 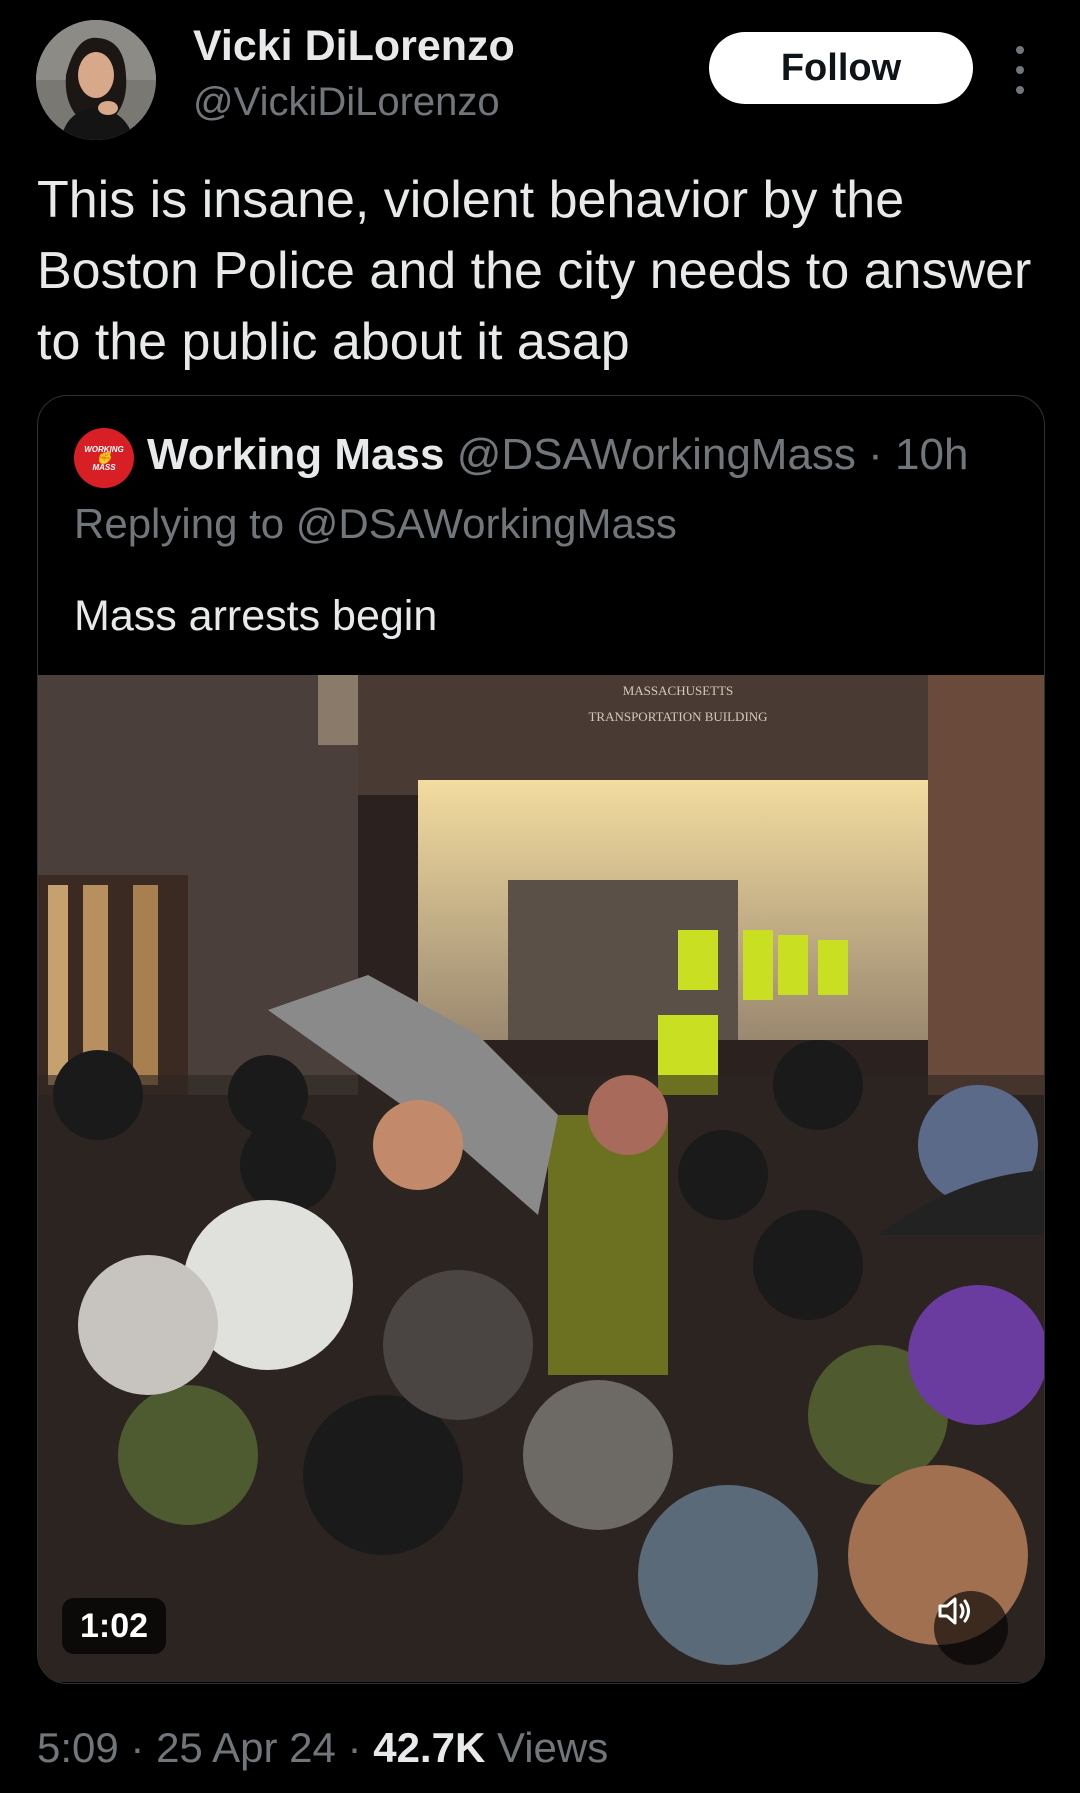 I want to click on replying-to-label: Replying to, so click(x=185, y=523).